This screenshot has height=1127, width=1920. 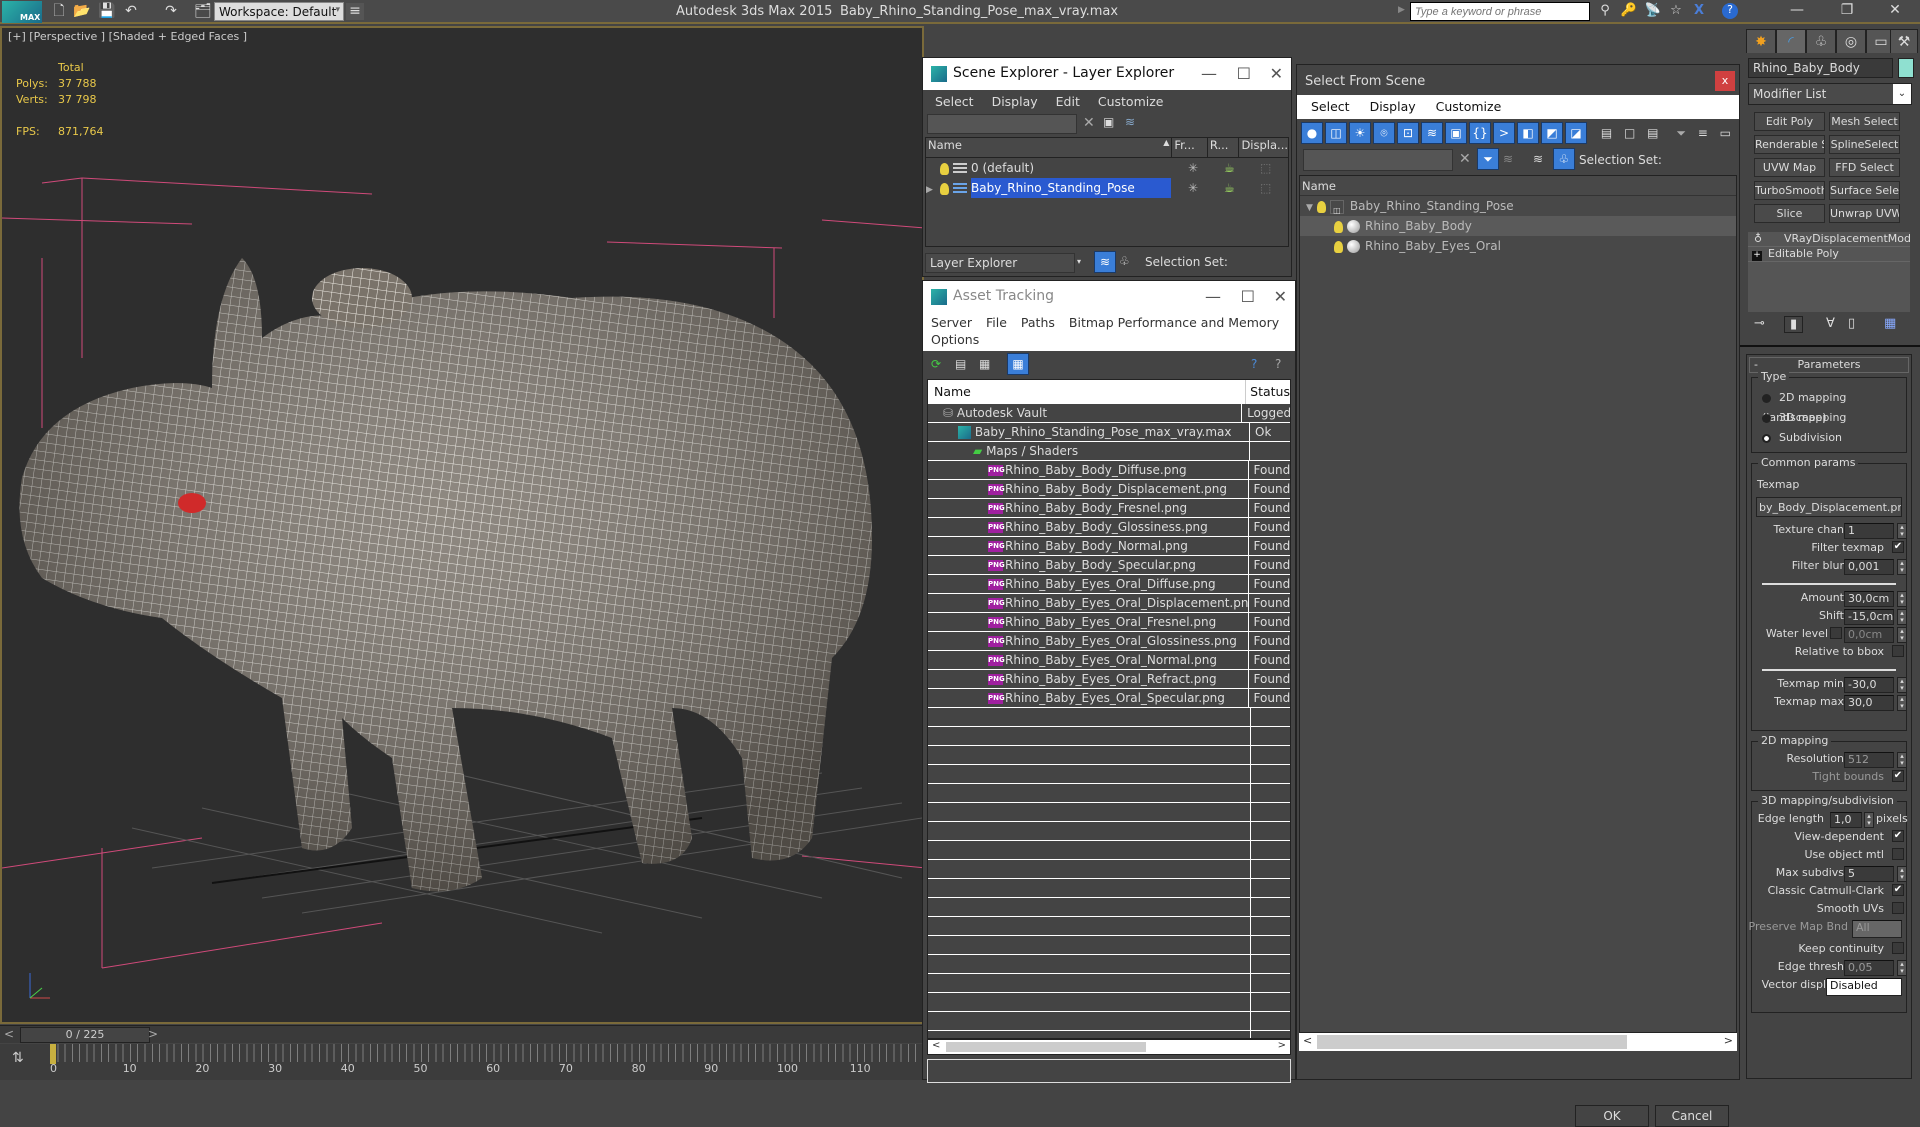 I want to click on asset-row: PNGRhino_Baby_Body_Glossiness.png Found, so click(x=1109, y=527).